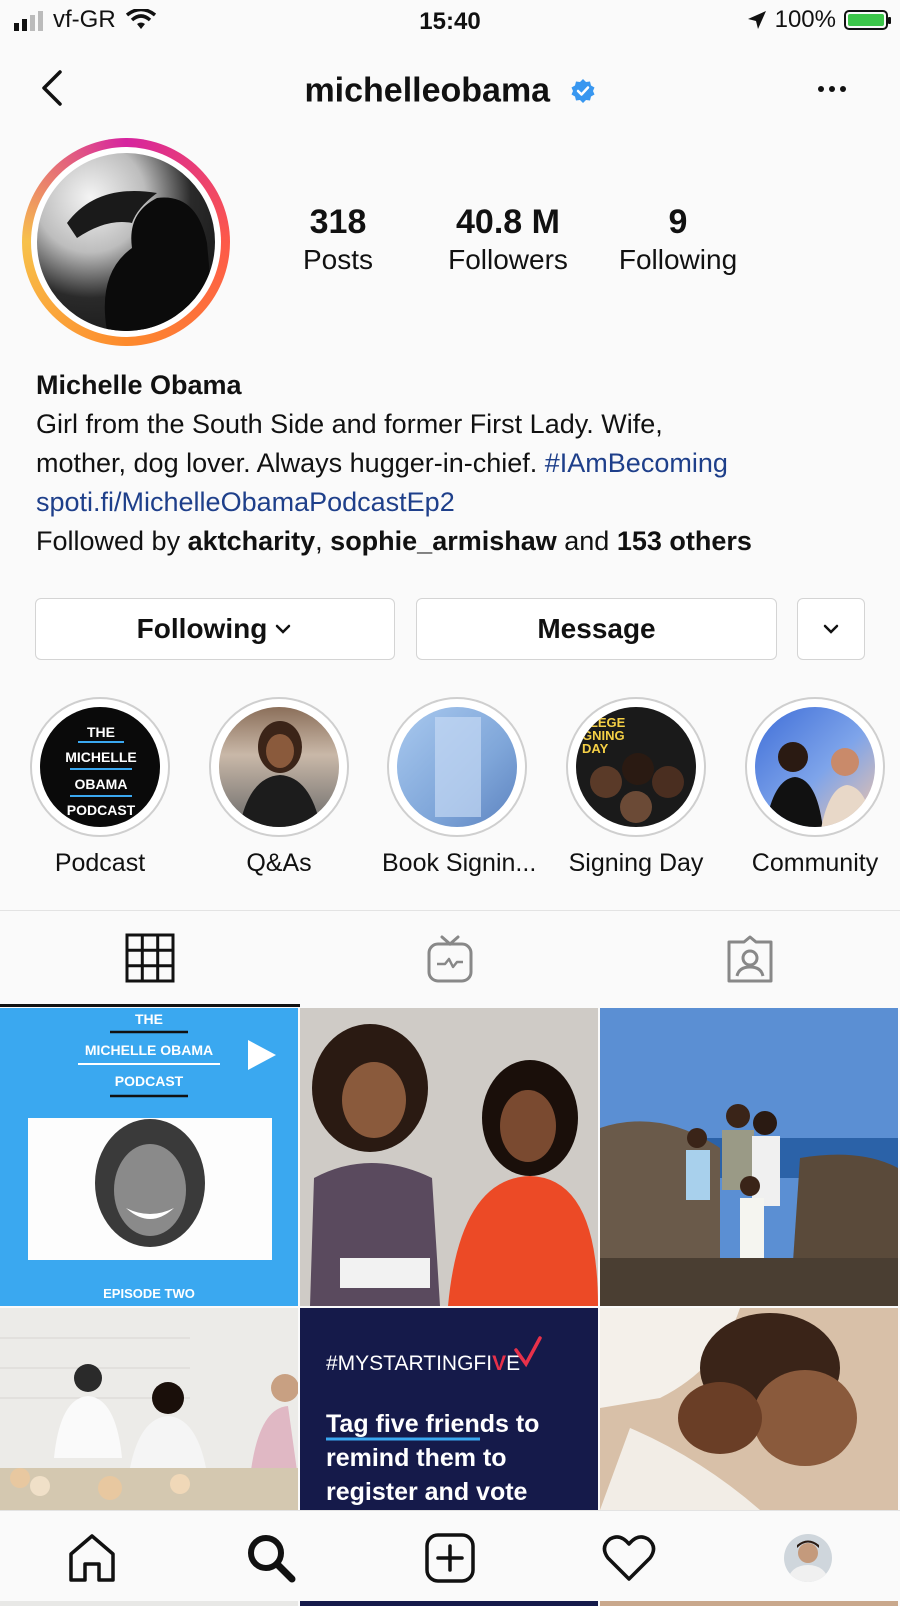  I want to click on profile-display-name: Michelle Obama, so click(139, 385).